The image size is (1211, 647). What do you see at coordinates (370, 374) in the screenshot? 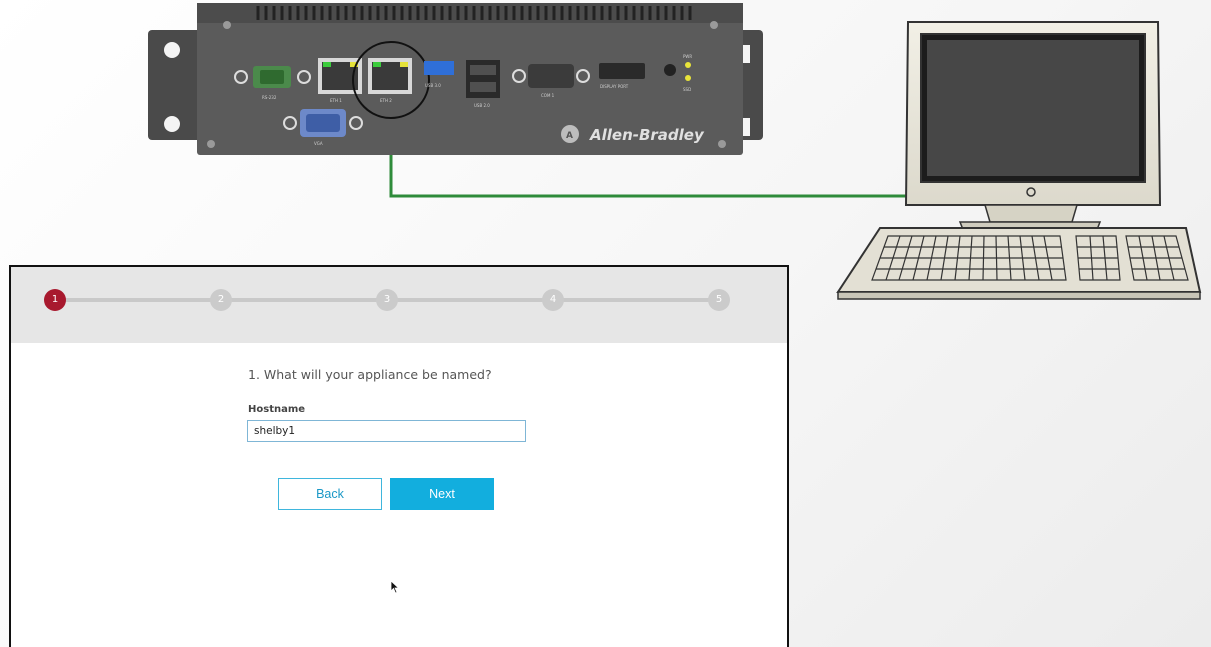
I see `wizard-question: 1. What will your appliance be named?` at bounding box center [370, 374].